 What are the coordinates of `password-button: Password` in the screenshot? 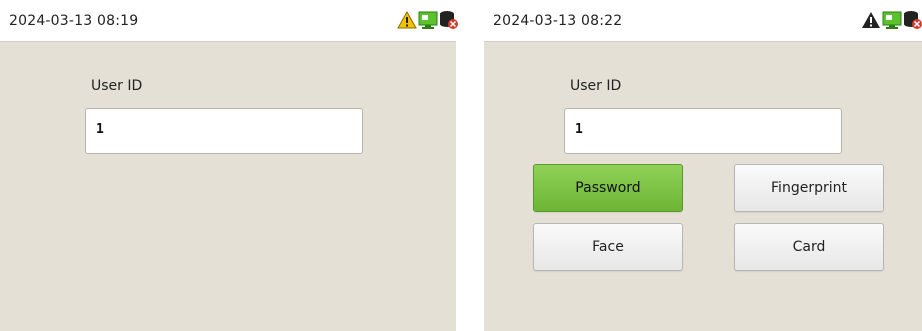 It's located at (608, 188).